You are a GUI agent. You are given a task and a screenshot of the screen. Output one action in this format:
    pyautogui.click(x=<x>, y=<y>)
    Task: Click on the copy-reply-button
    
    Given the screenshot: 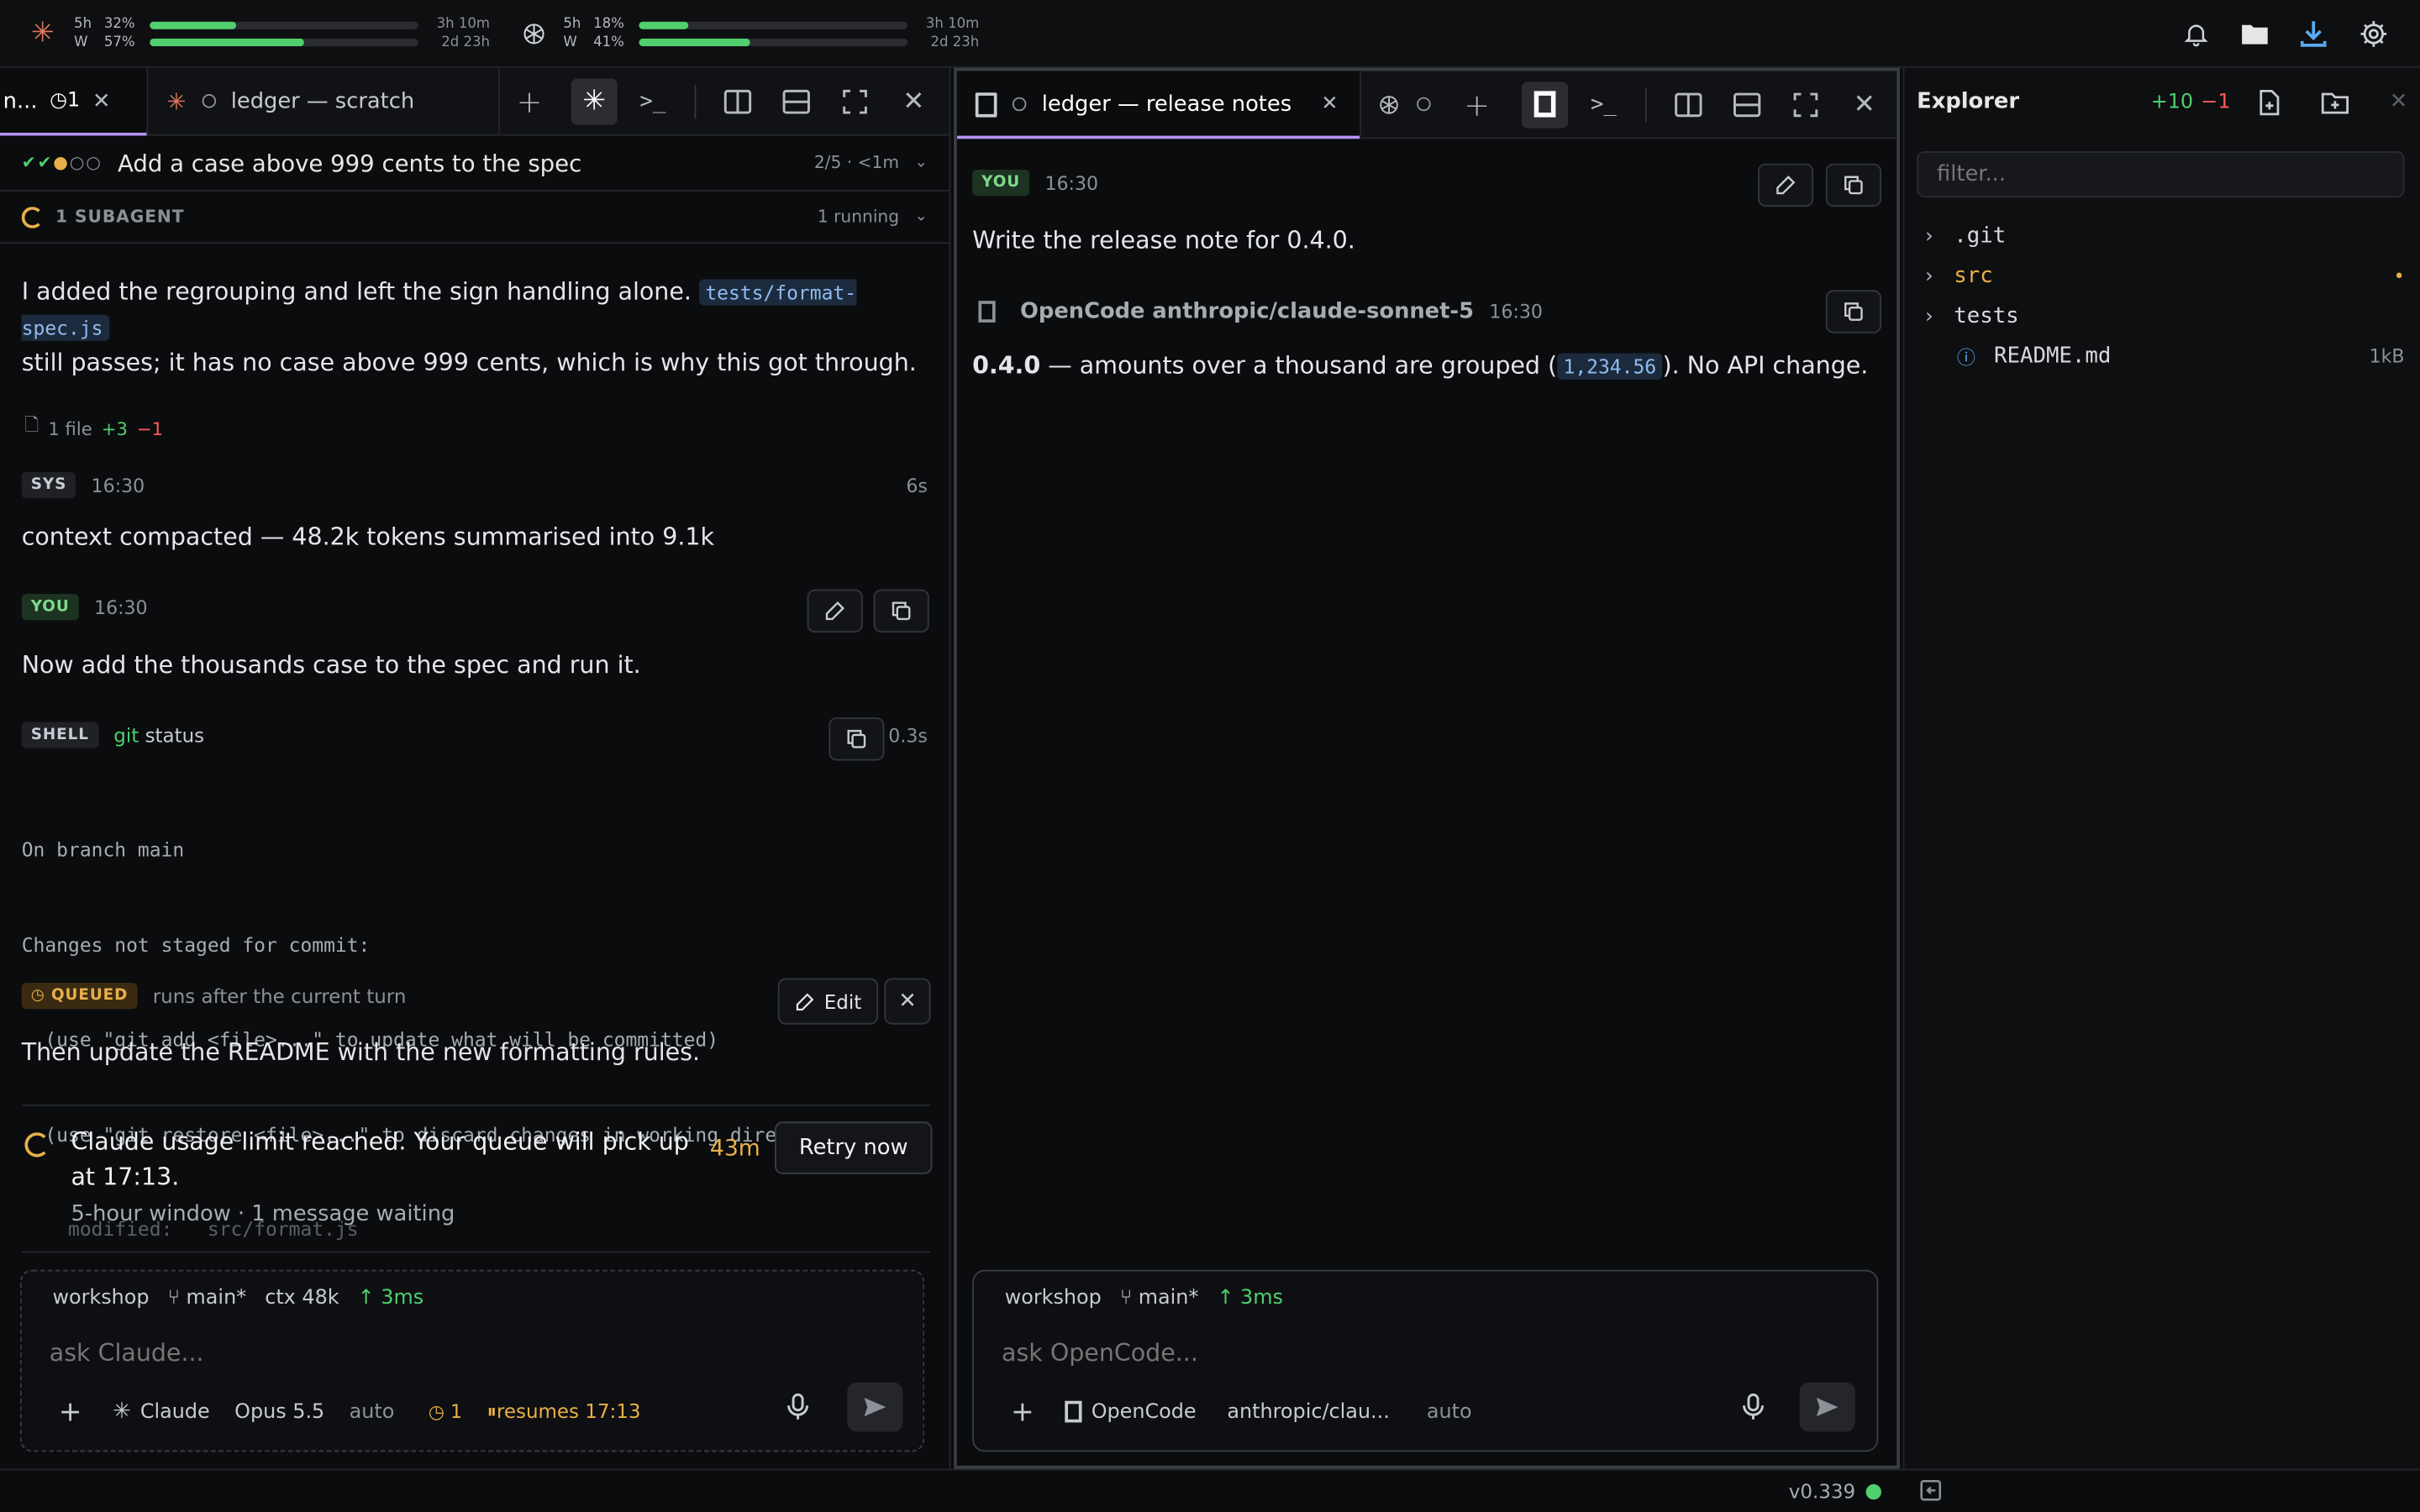 What is the action you would take?
    pyautogui.click(x=1853, y=311)
    